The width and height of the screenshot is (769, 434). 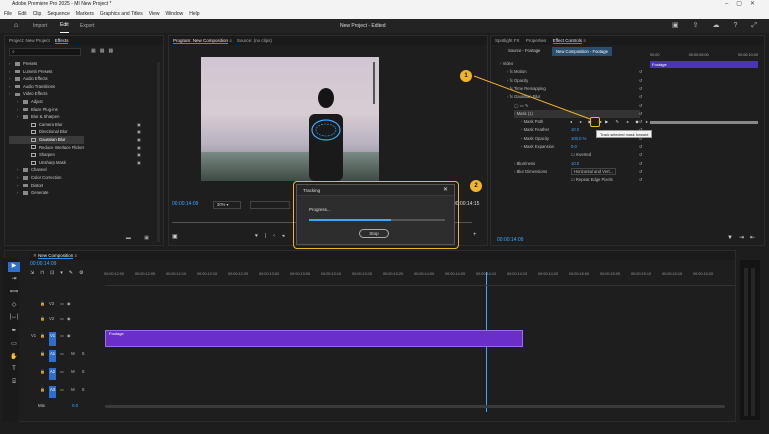 I want to click on stop-button: Stop, so click(x=374, y=233).